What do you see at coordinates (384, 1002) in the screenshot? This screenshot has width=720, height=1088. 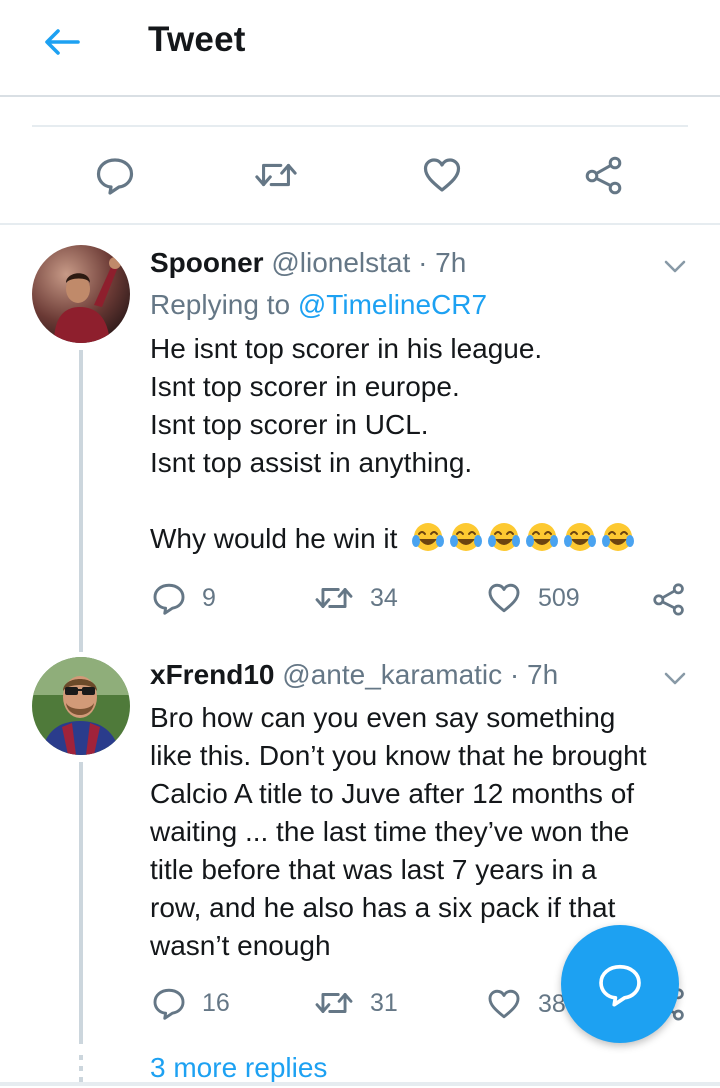 I see `retweet-count: 31` at bounding box center [384, 1002].